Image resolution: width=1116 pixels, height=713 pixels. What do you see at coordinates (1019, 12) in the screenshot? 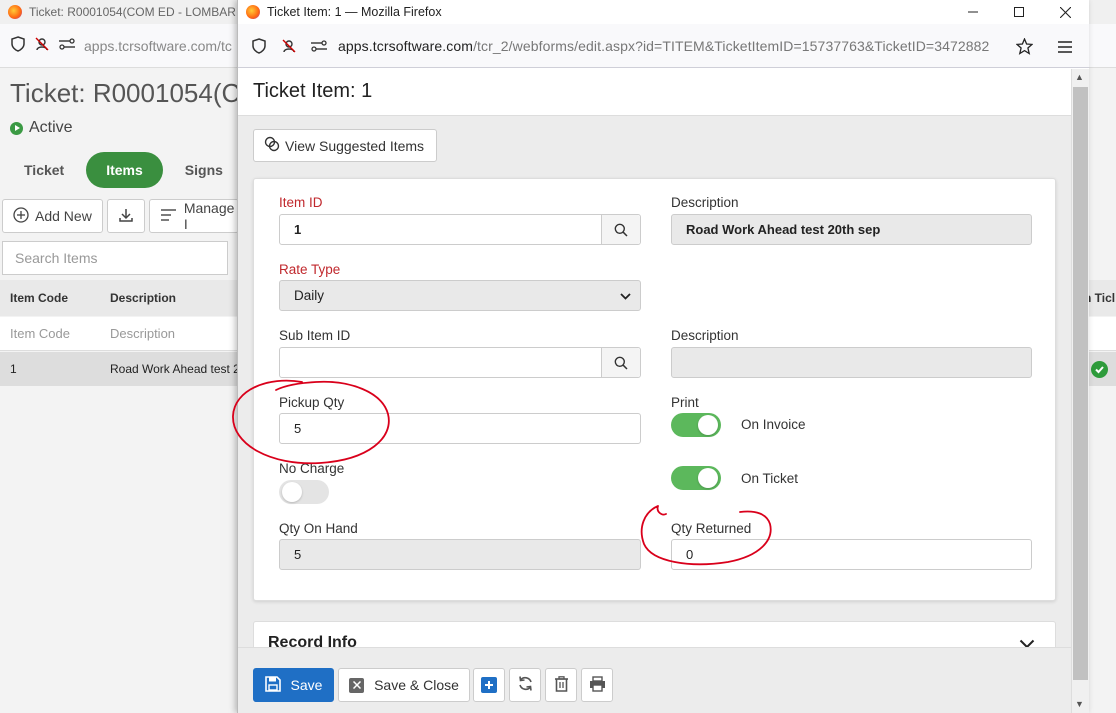
I see `maximize-button` at bounding box center [1019, 12].